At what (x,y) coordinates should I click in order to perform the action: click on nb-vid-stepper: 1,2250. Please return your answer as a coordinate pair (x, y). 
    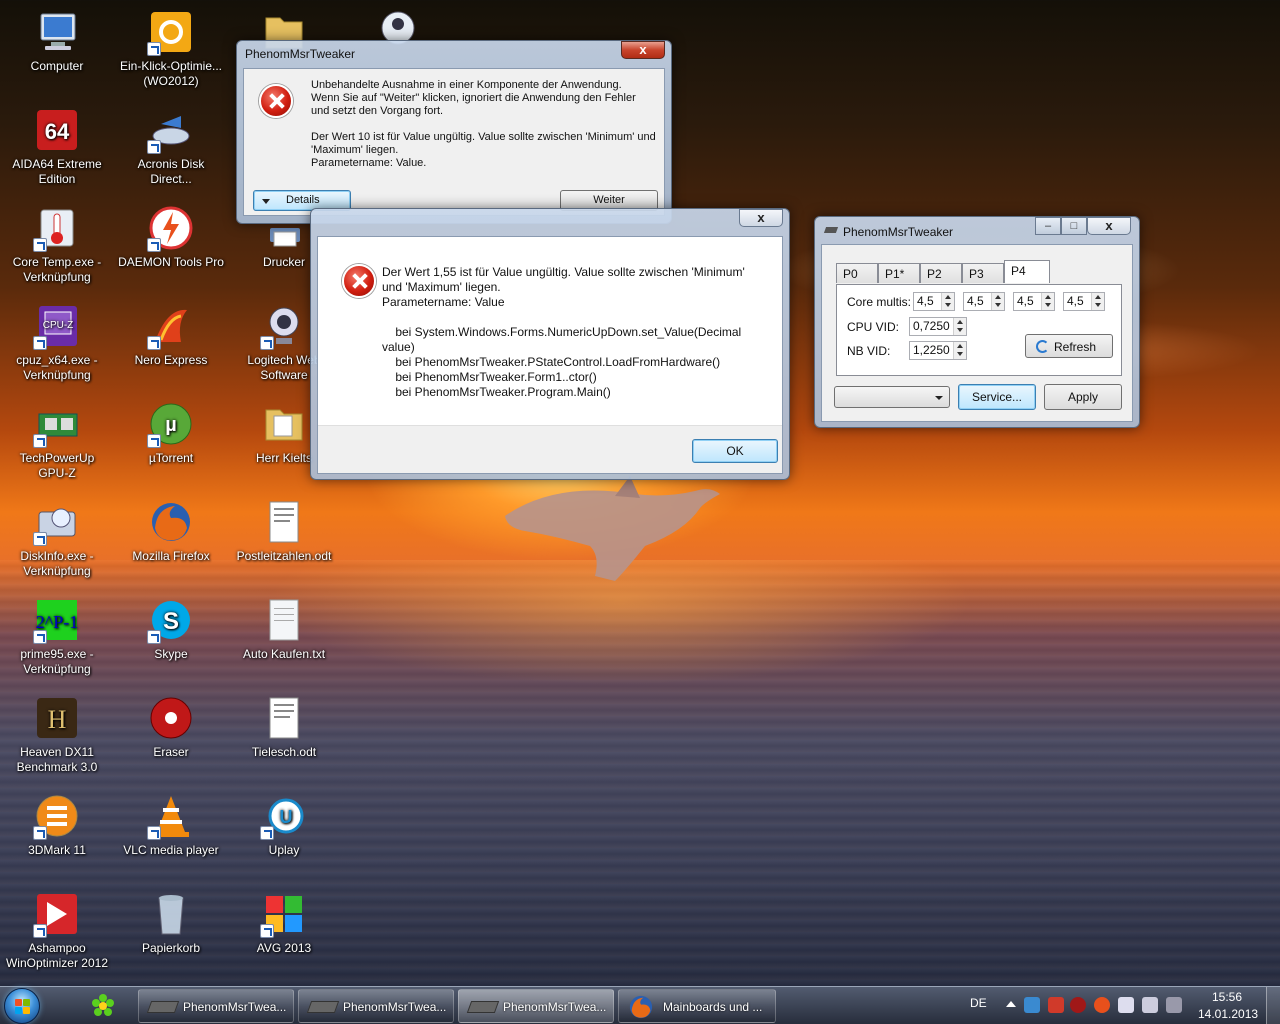
    Looking at the image, I should click on (938, 350).